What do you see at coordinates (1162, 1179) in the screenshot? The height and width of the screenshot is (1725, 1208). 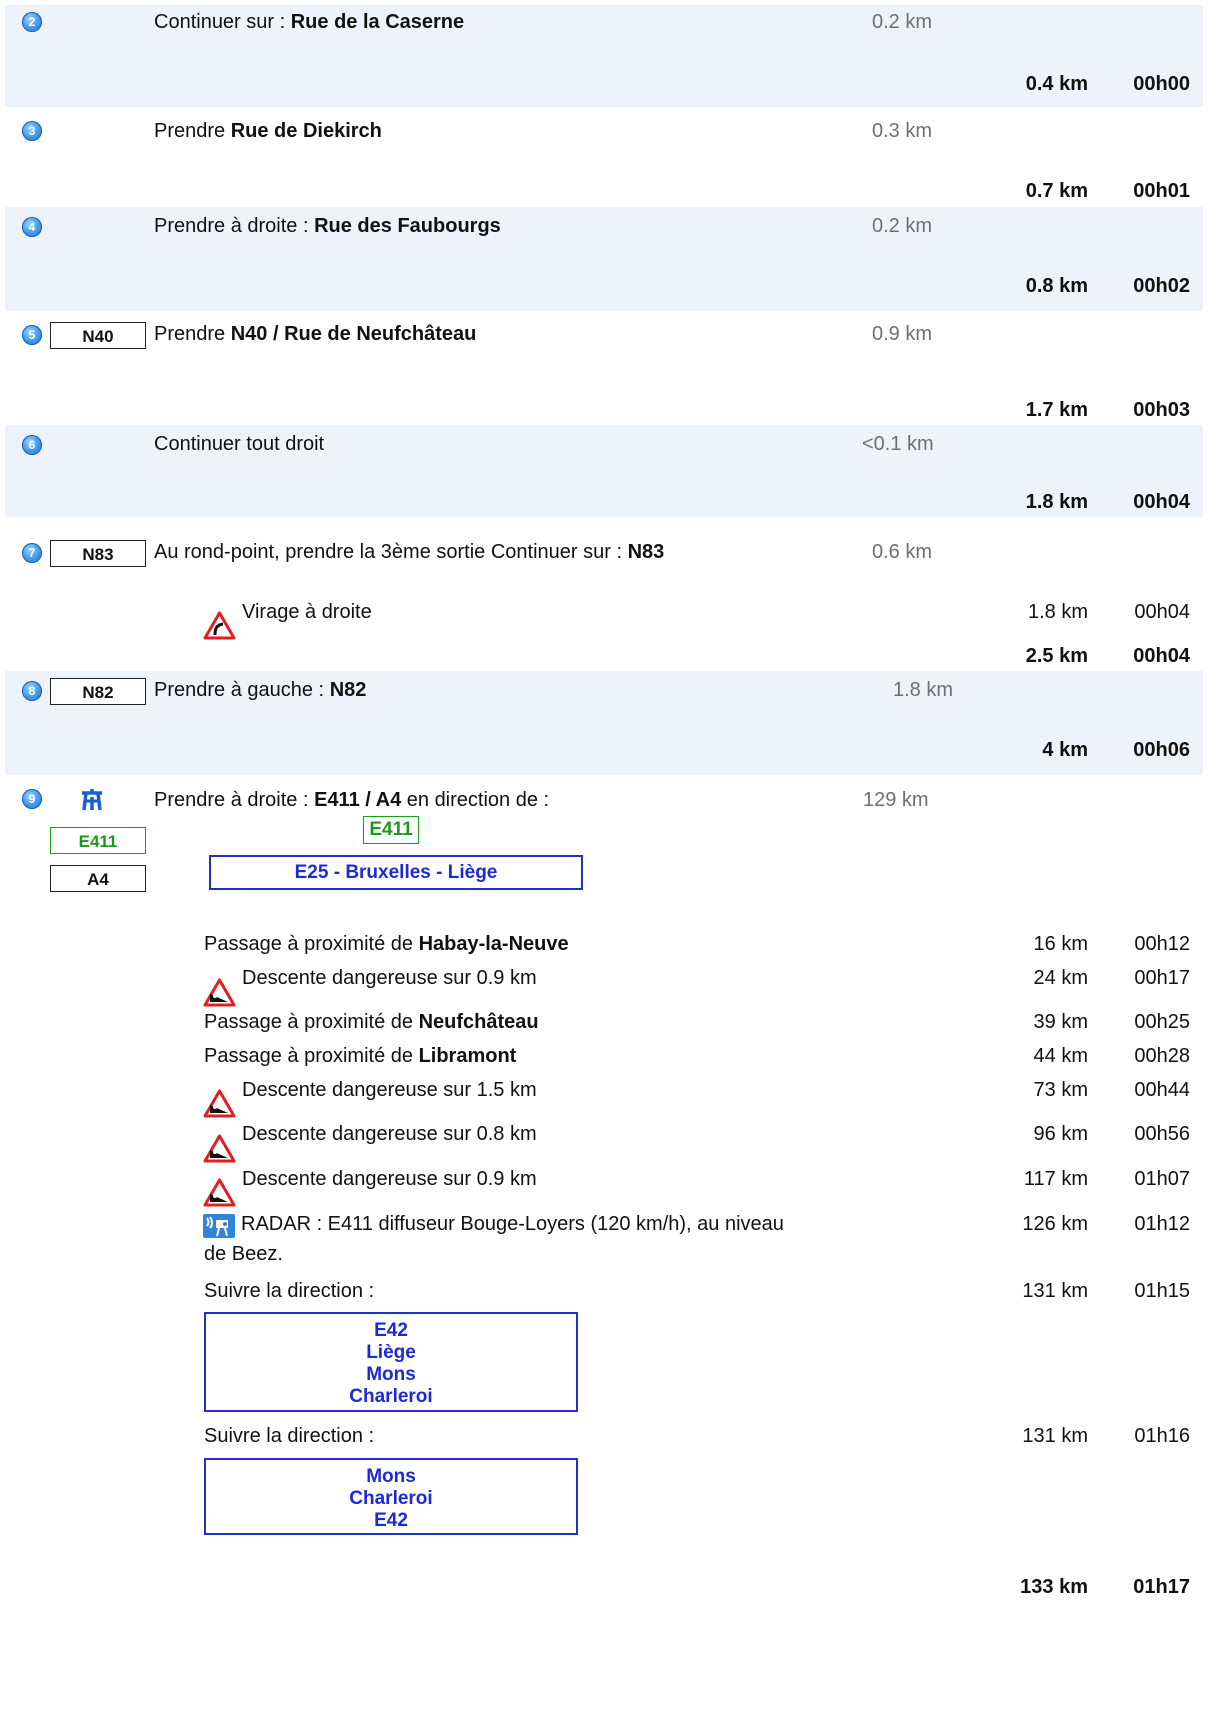 I see `pass-time: 01h07` at bounding box center [1162, 1179].